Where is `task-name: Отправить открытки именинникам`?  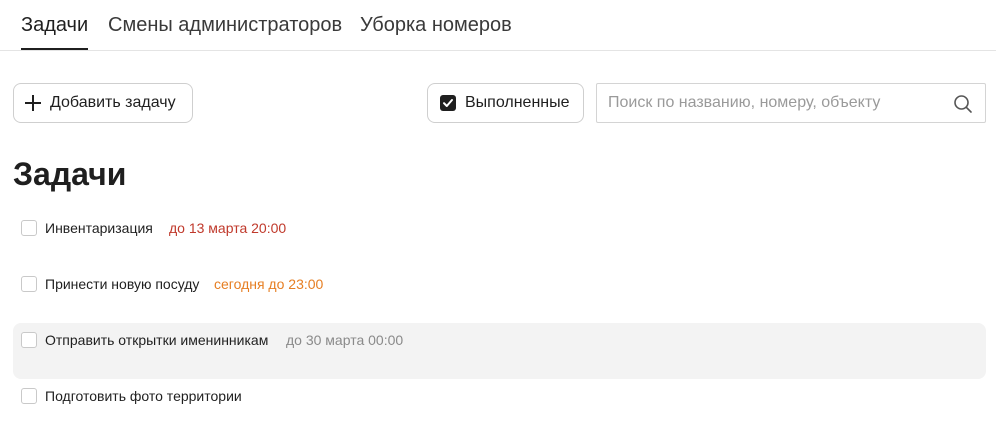 task-name: Отправить открытки именинникам is located at coordinates (156, 340).